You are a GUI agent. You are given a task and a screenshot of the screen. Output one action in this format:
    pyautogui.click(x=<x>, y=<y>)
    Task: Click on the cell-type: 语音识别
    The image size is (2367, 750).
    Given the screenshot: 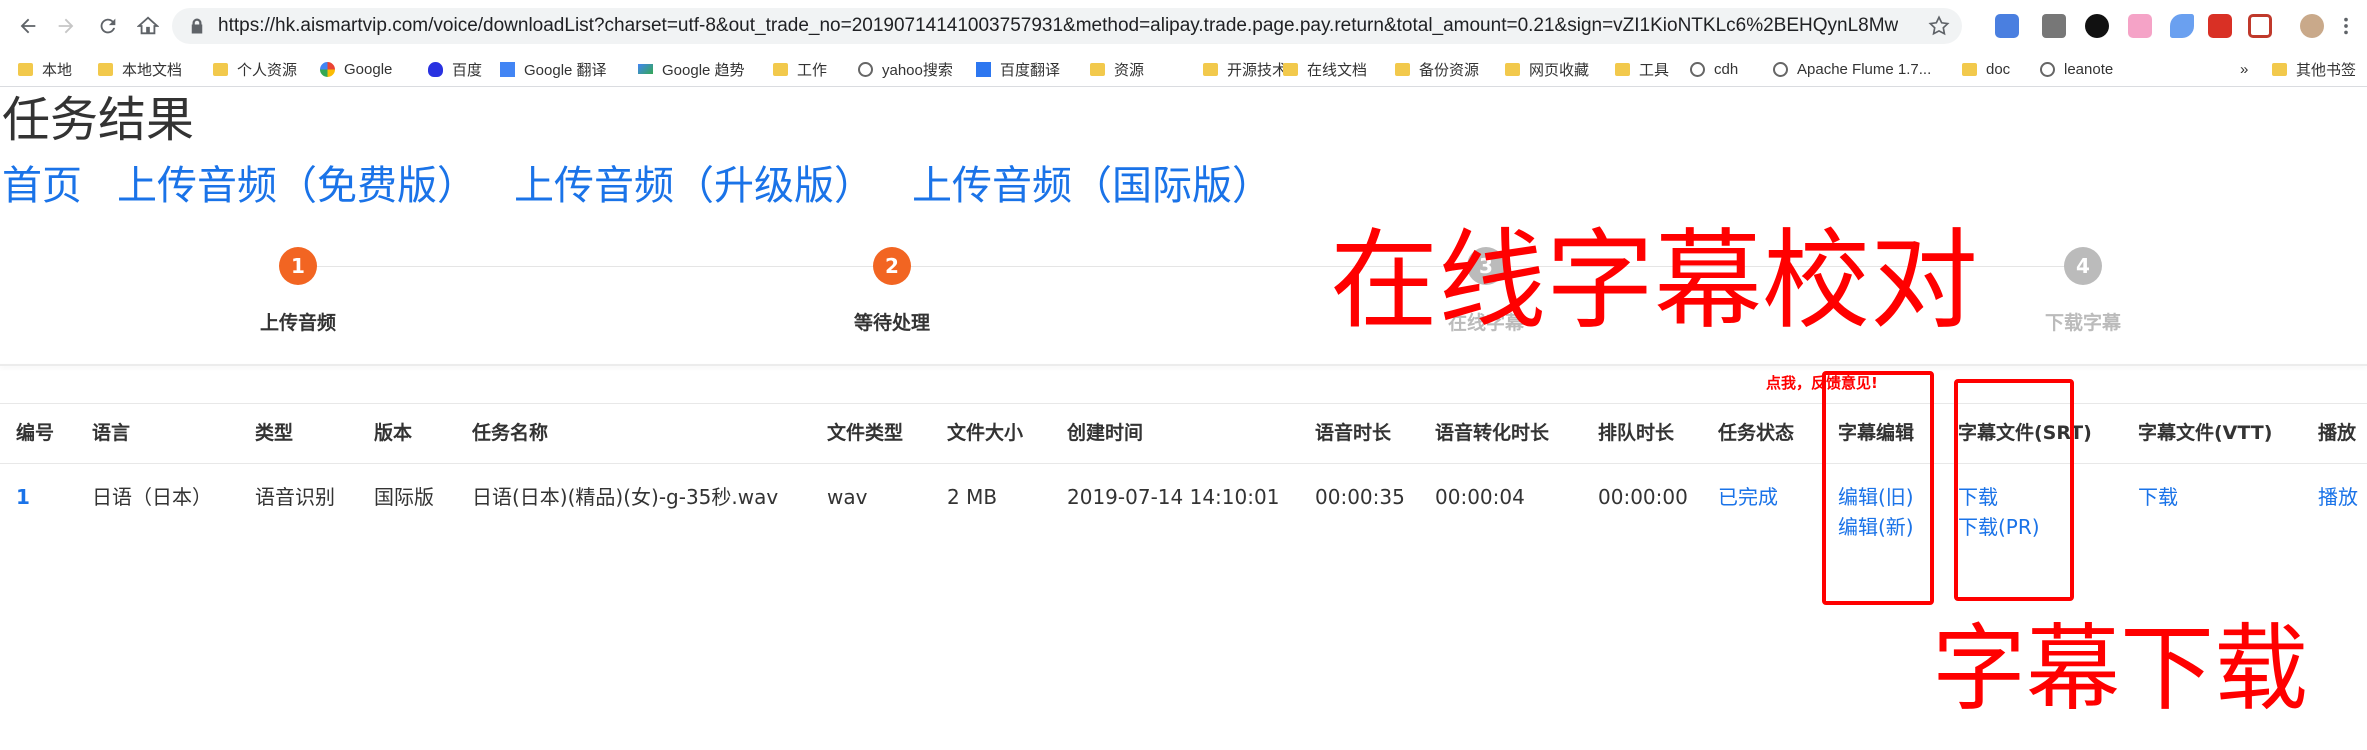 What is the action you would take?
    pyautogui.click(x=295, y=497)
    